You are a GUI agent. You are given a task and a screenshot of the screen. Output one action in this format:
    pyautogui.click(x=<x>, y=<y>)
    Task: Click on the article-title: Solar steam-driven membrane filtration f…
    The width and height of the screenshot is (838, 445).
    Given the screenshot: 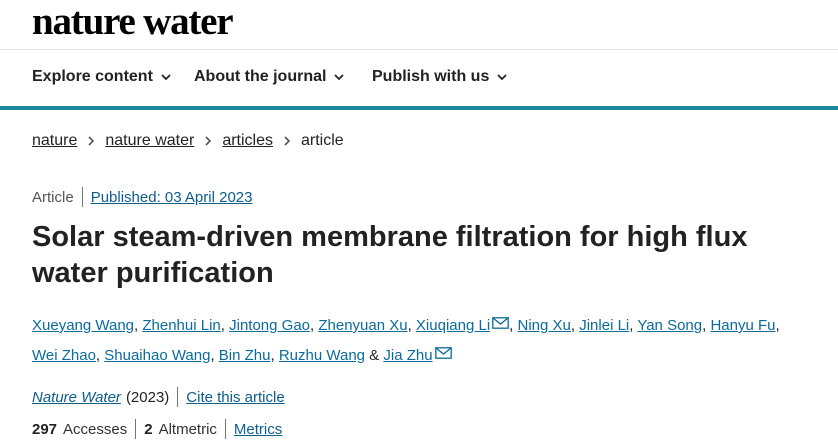 What is the action you would take?
    pyautogui.click(x=390, y=255)
    